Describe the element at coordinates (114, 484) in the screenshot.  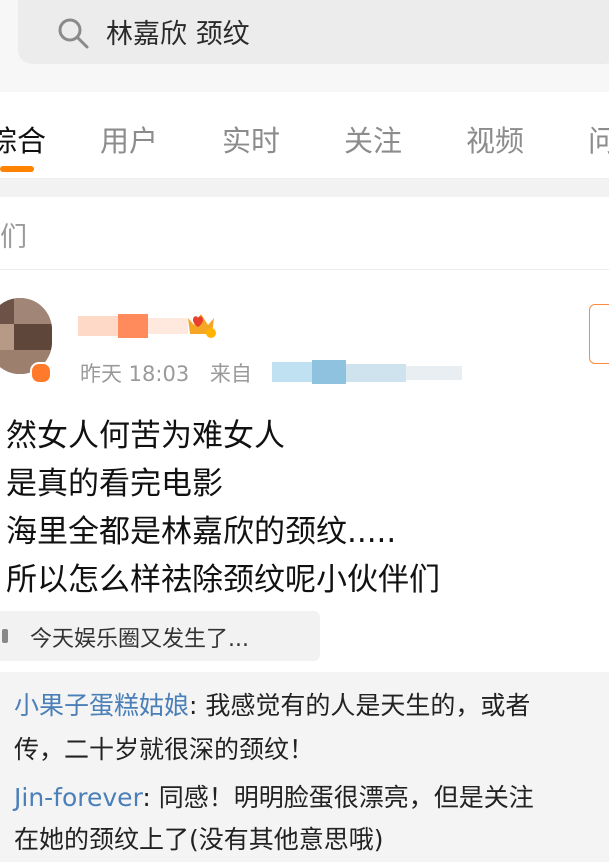
I see `post-text-line: 是真的看完电影` at that location.